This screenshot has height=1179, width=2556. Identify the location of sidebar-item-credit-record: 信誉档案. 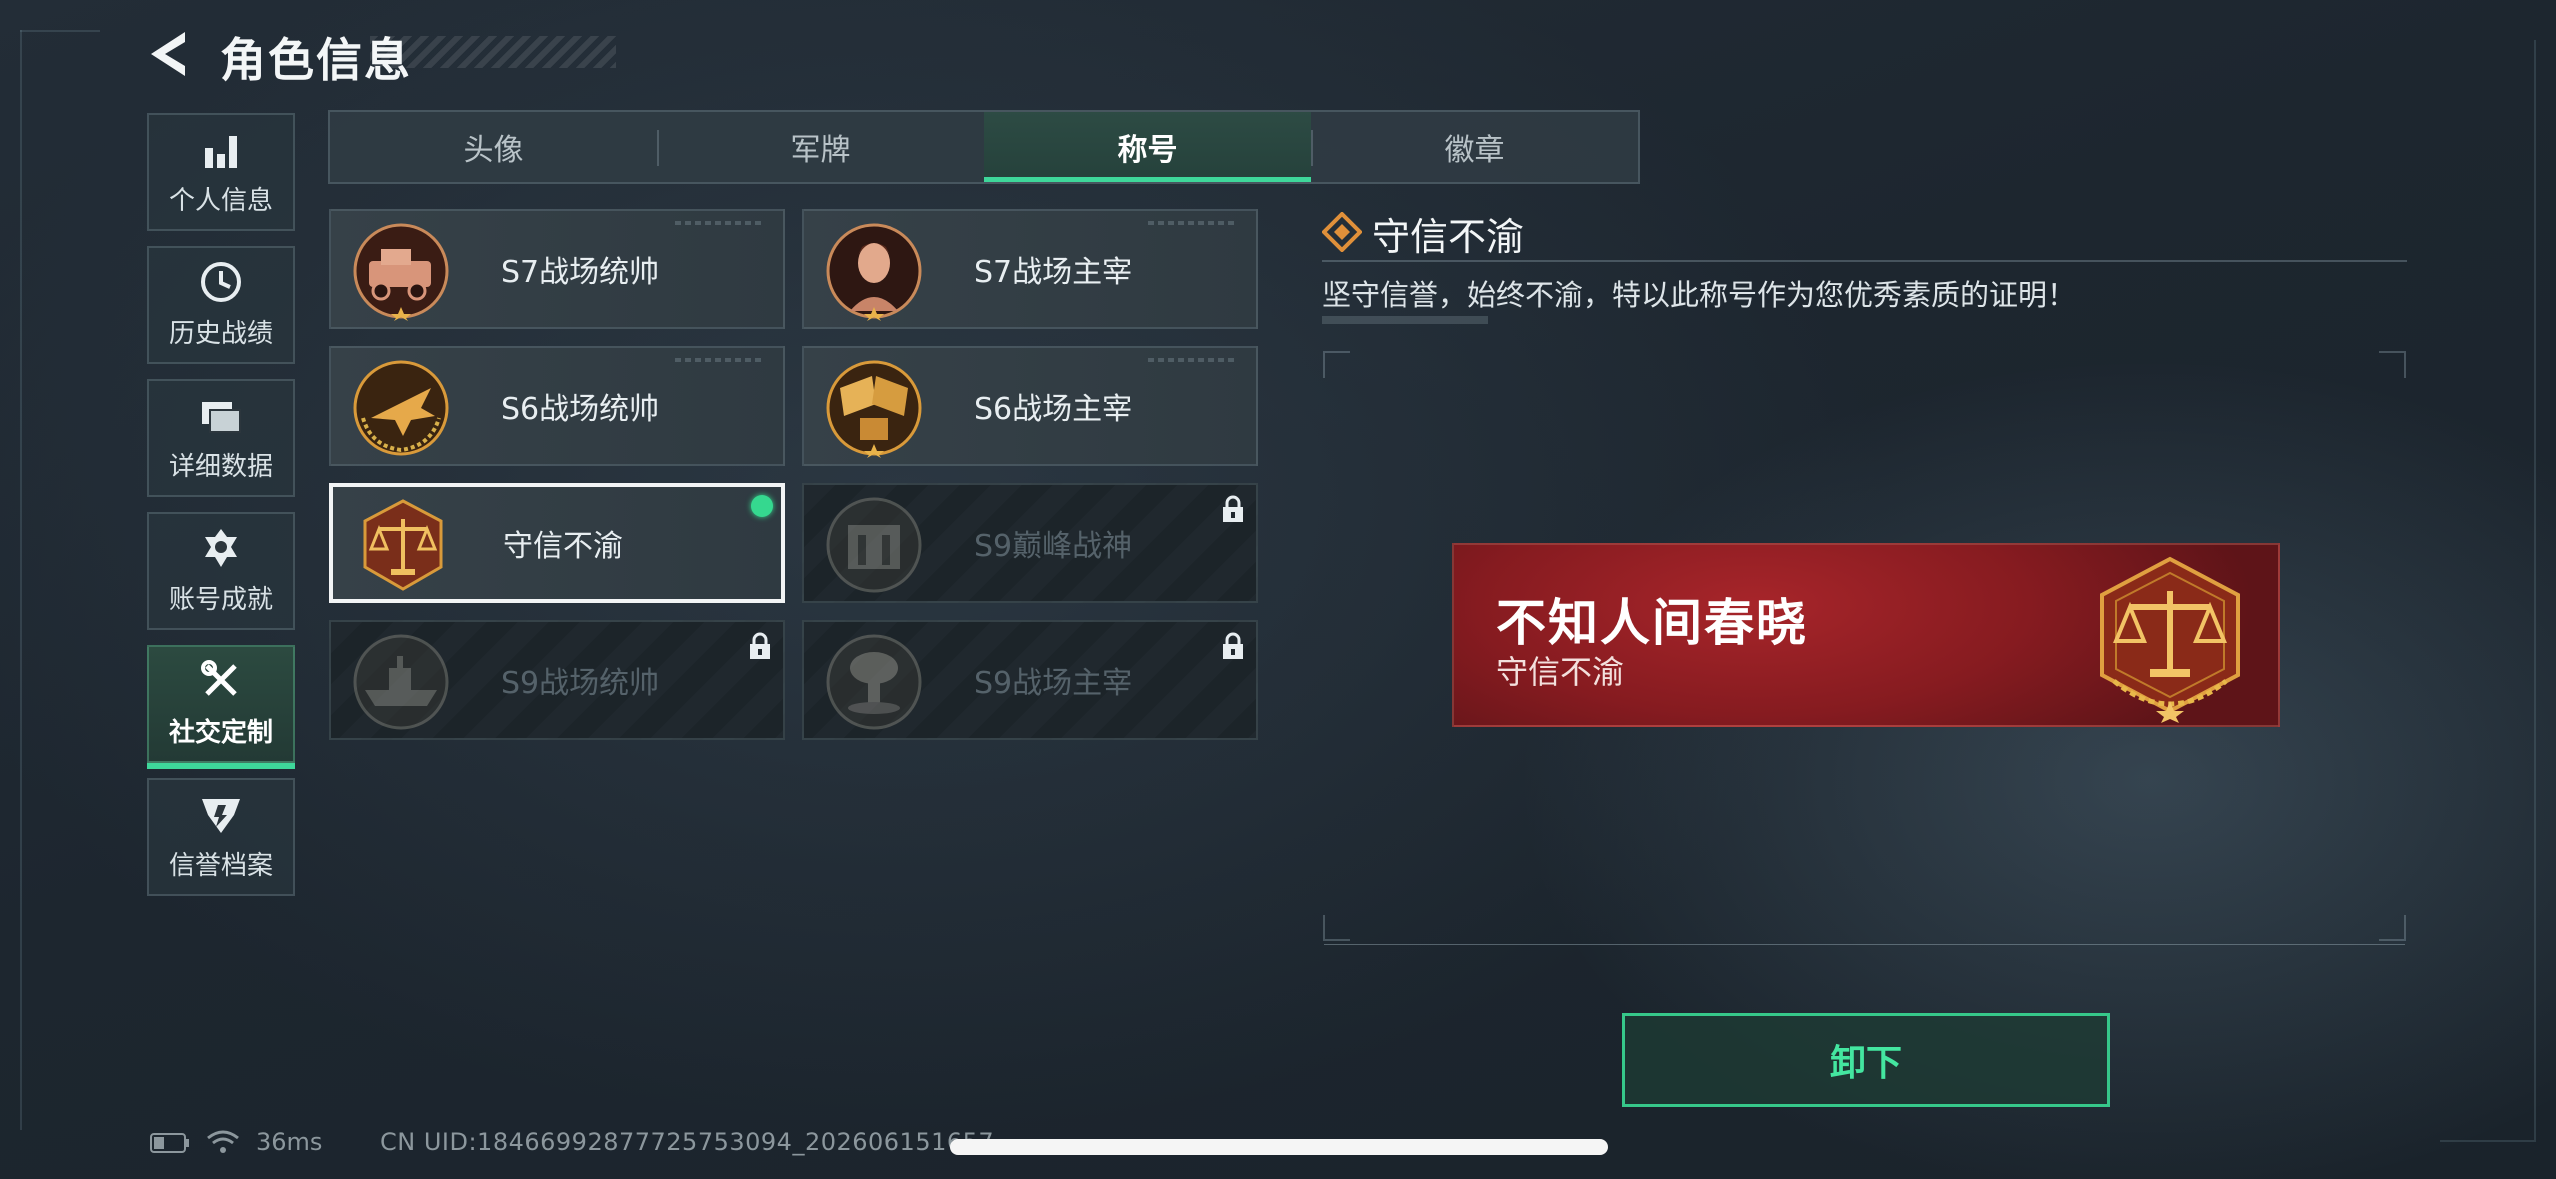
(221, 837).